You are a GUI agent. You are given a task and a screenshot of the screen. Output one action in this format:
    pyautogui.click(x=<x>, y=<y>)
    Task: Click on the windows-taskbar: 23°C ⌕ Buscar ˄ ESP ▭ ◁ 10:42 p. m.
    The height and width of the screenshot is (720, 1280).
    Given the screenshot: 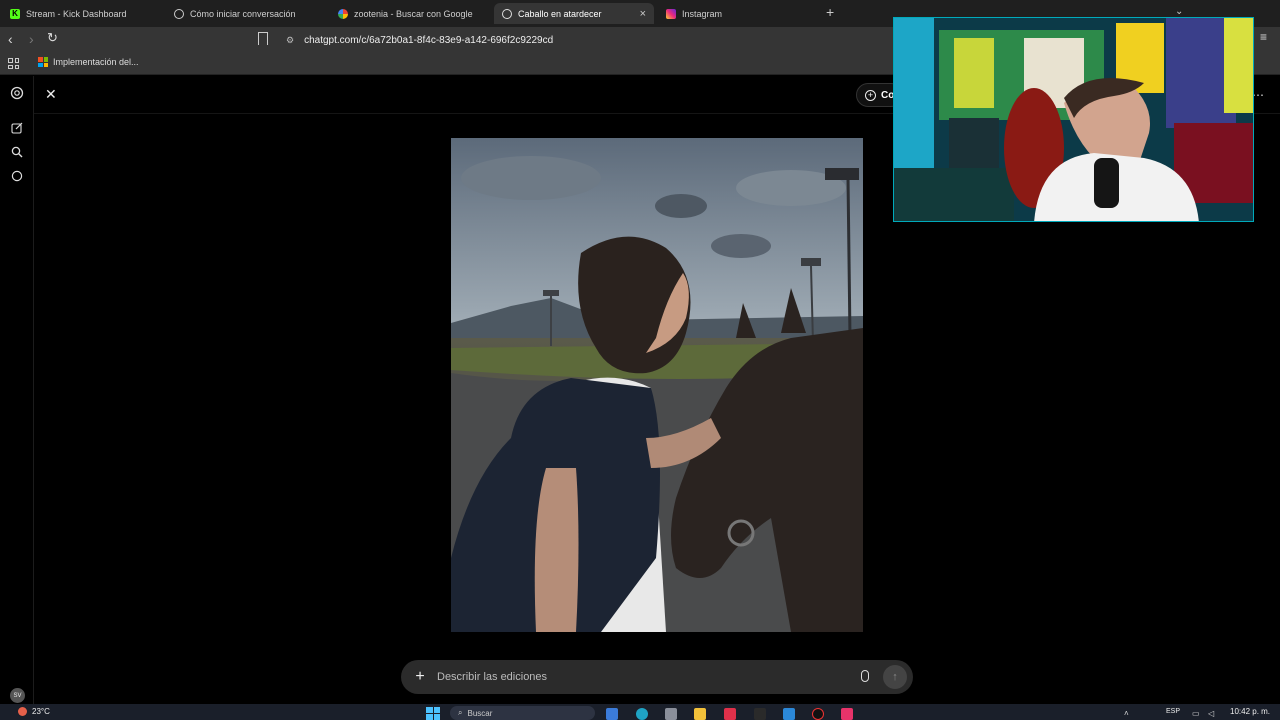 What is the action you would take?
    pyautogui.click(x=640, y=712)
    